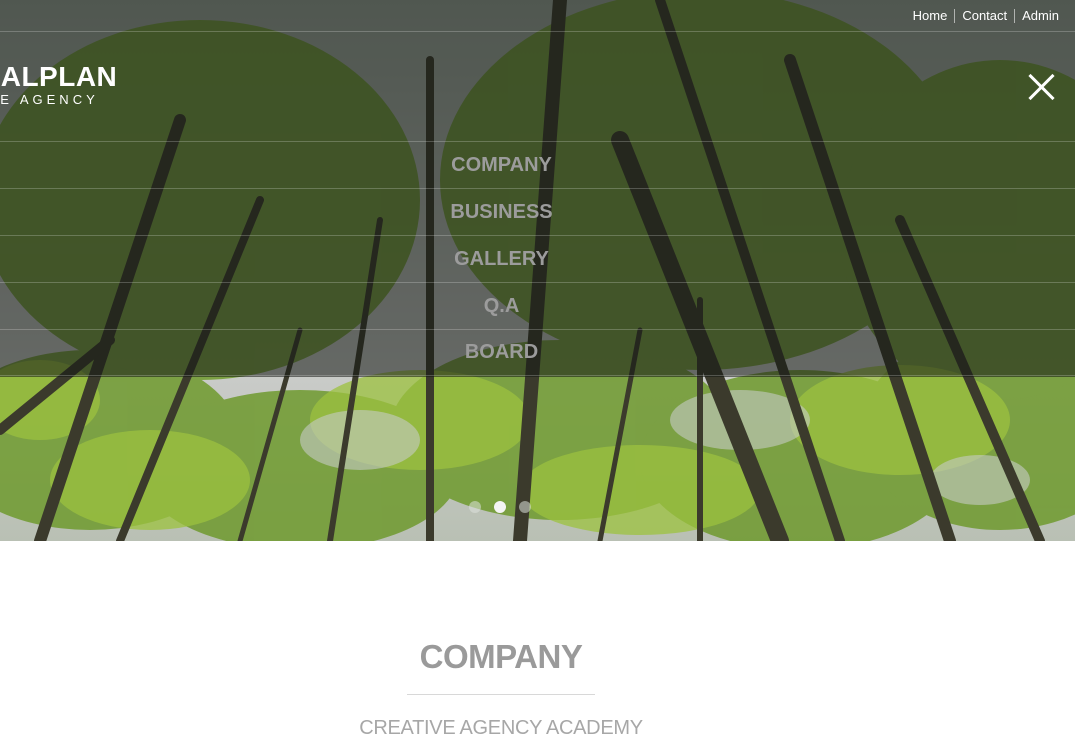 Image resolution: width=1075 pixels, height=756 pixels. What do you see at coordinates (537, 305) in the screenshot?
I see `menu-item-qa: Q.A` at bounding box center [537, 305].